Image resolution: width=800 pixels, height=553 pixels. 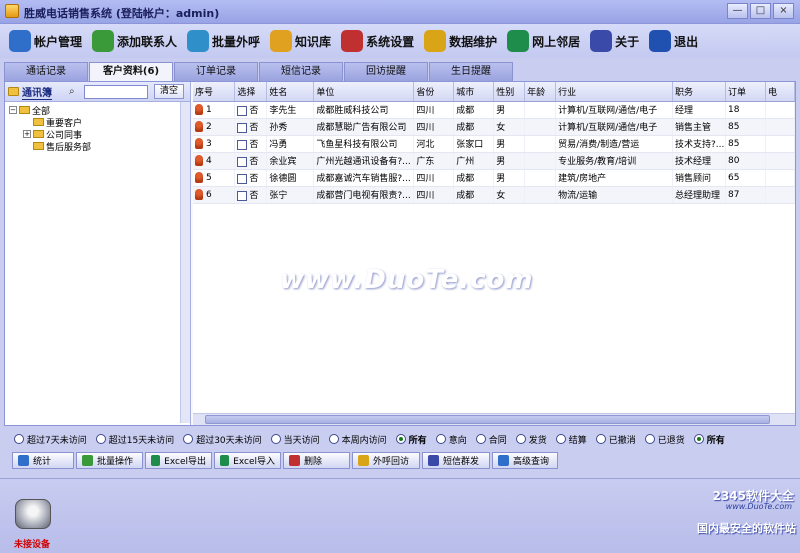 I want to click on toolbar-button-network: 网上邻居, so click(x=543, y=41).